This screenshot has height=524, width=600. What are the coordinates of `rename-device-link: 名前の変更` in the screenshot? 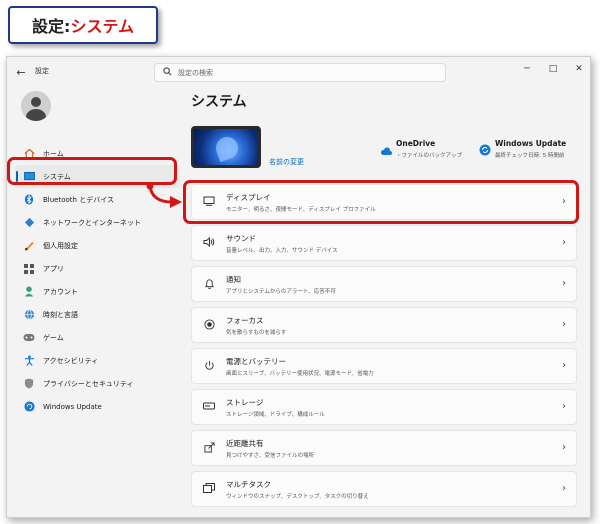 It's located at (286, 162).